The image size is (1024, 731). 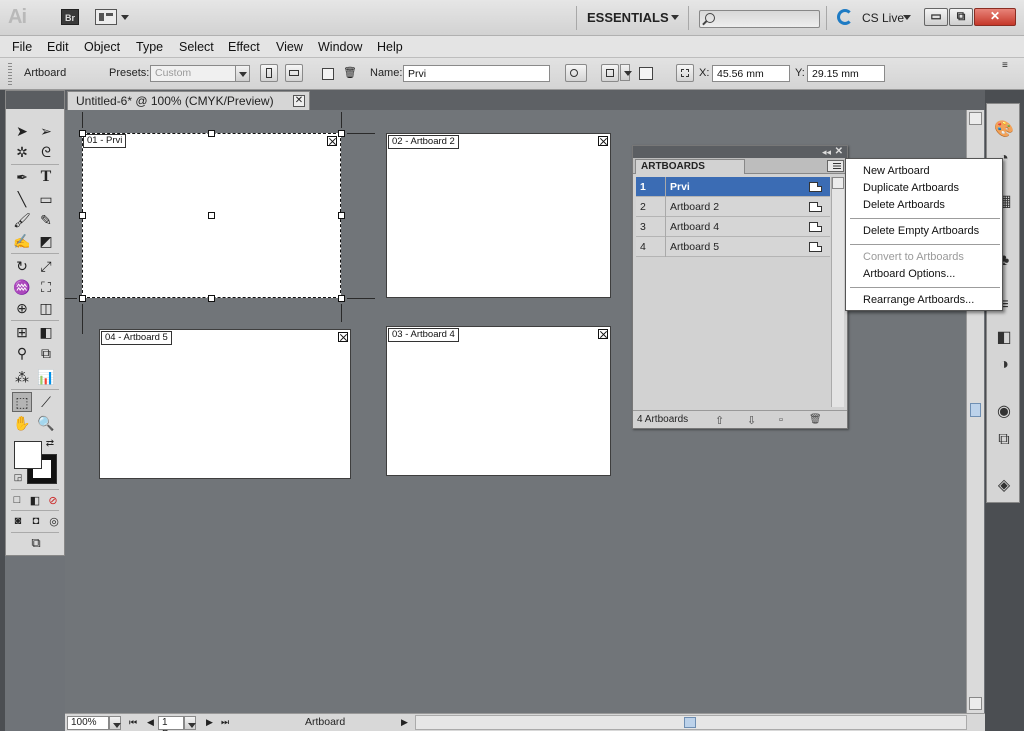 I want to click on default-fill-stroke-icon: ◲, so click(x=18, y=477).